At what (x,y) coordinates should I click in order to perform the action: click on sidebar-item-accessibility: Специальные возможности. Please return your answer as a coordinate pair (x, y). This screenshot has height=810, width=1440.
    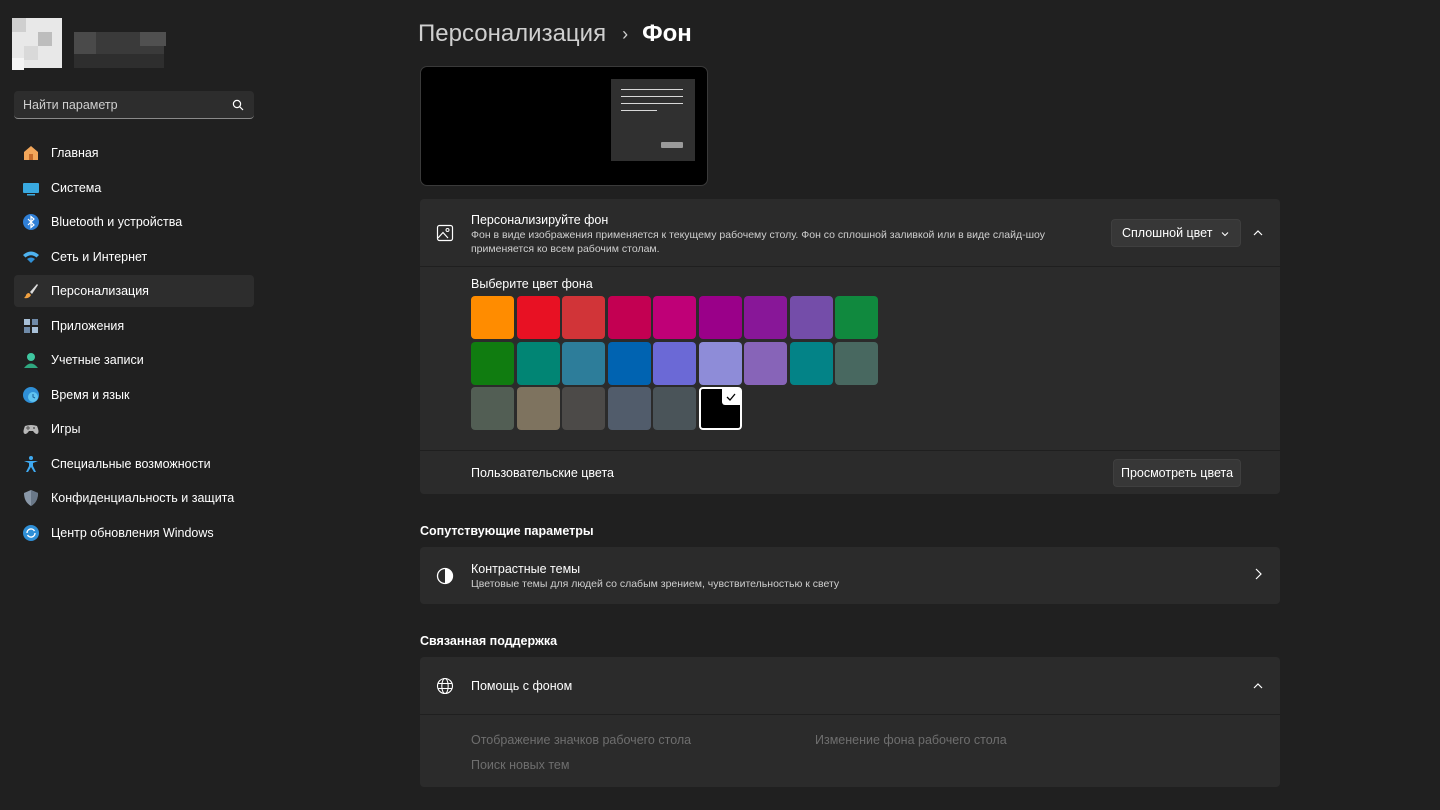
    Looking at the image, I should click on (134, 464).